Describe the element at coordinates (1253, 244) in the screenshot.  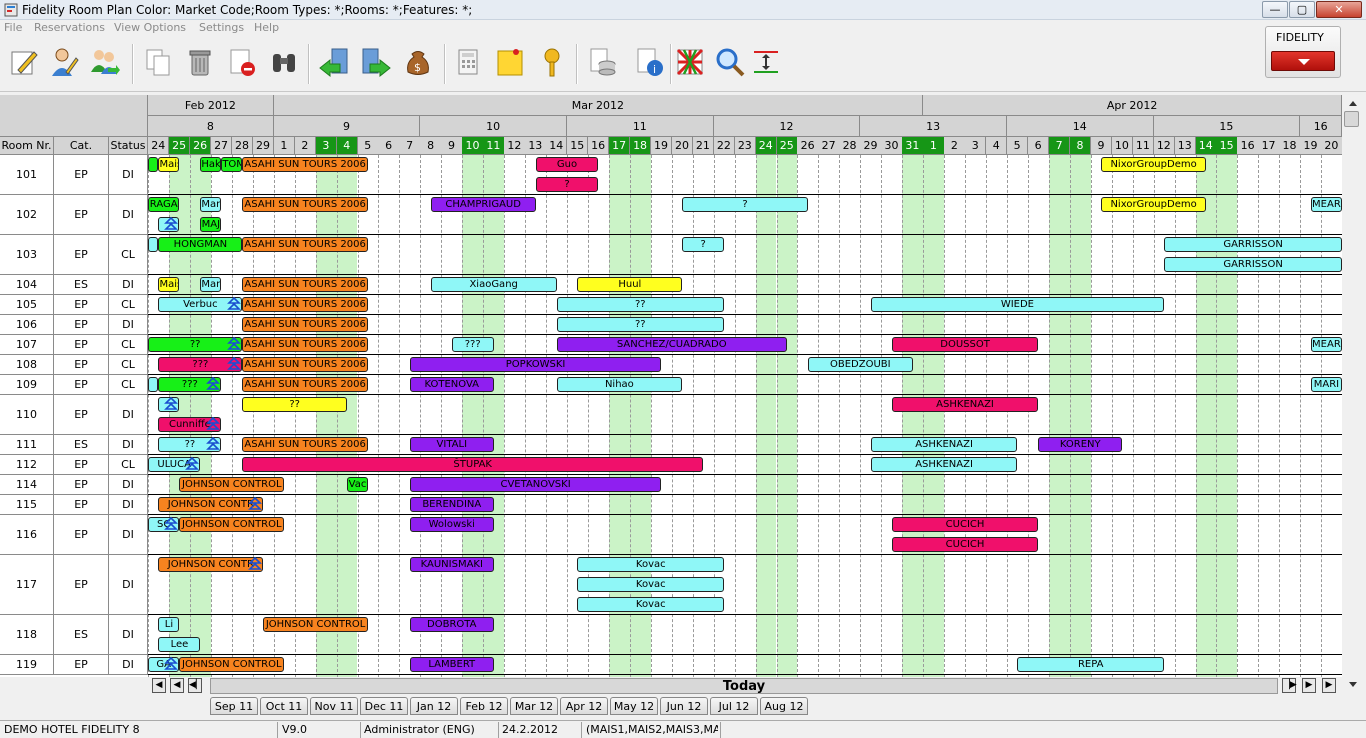
I see `reservation-bar: GARRISSON` at that location.